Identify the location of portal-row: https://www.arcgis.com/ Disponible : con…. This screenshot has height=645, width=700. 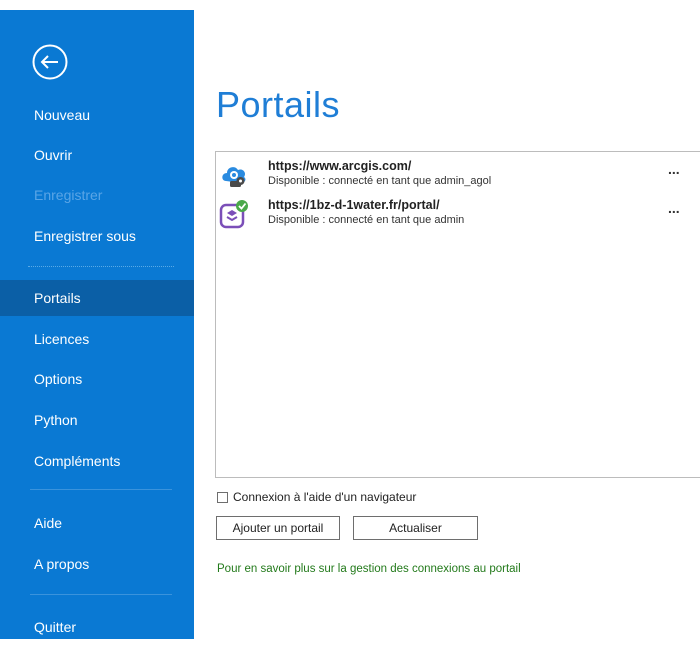
(458, 174).